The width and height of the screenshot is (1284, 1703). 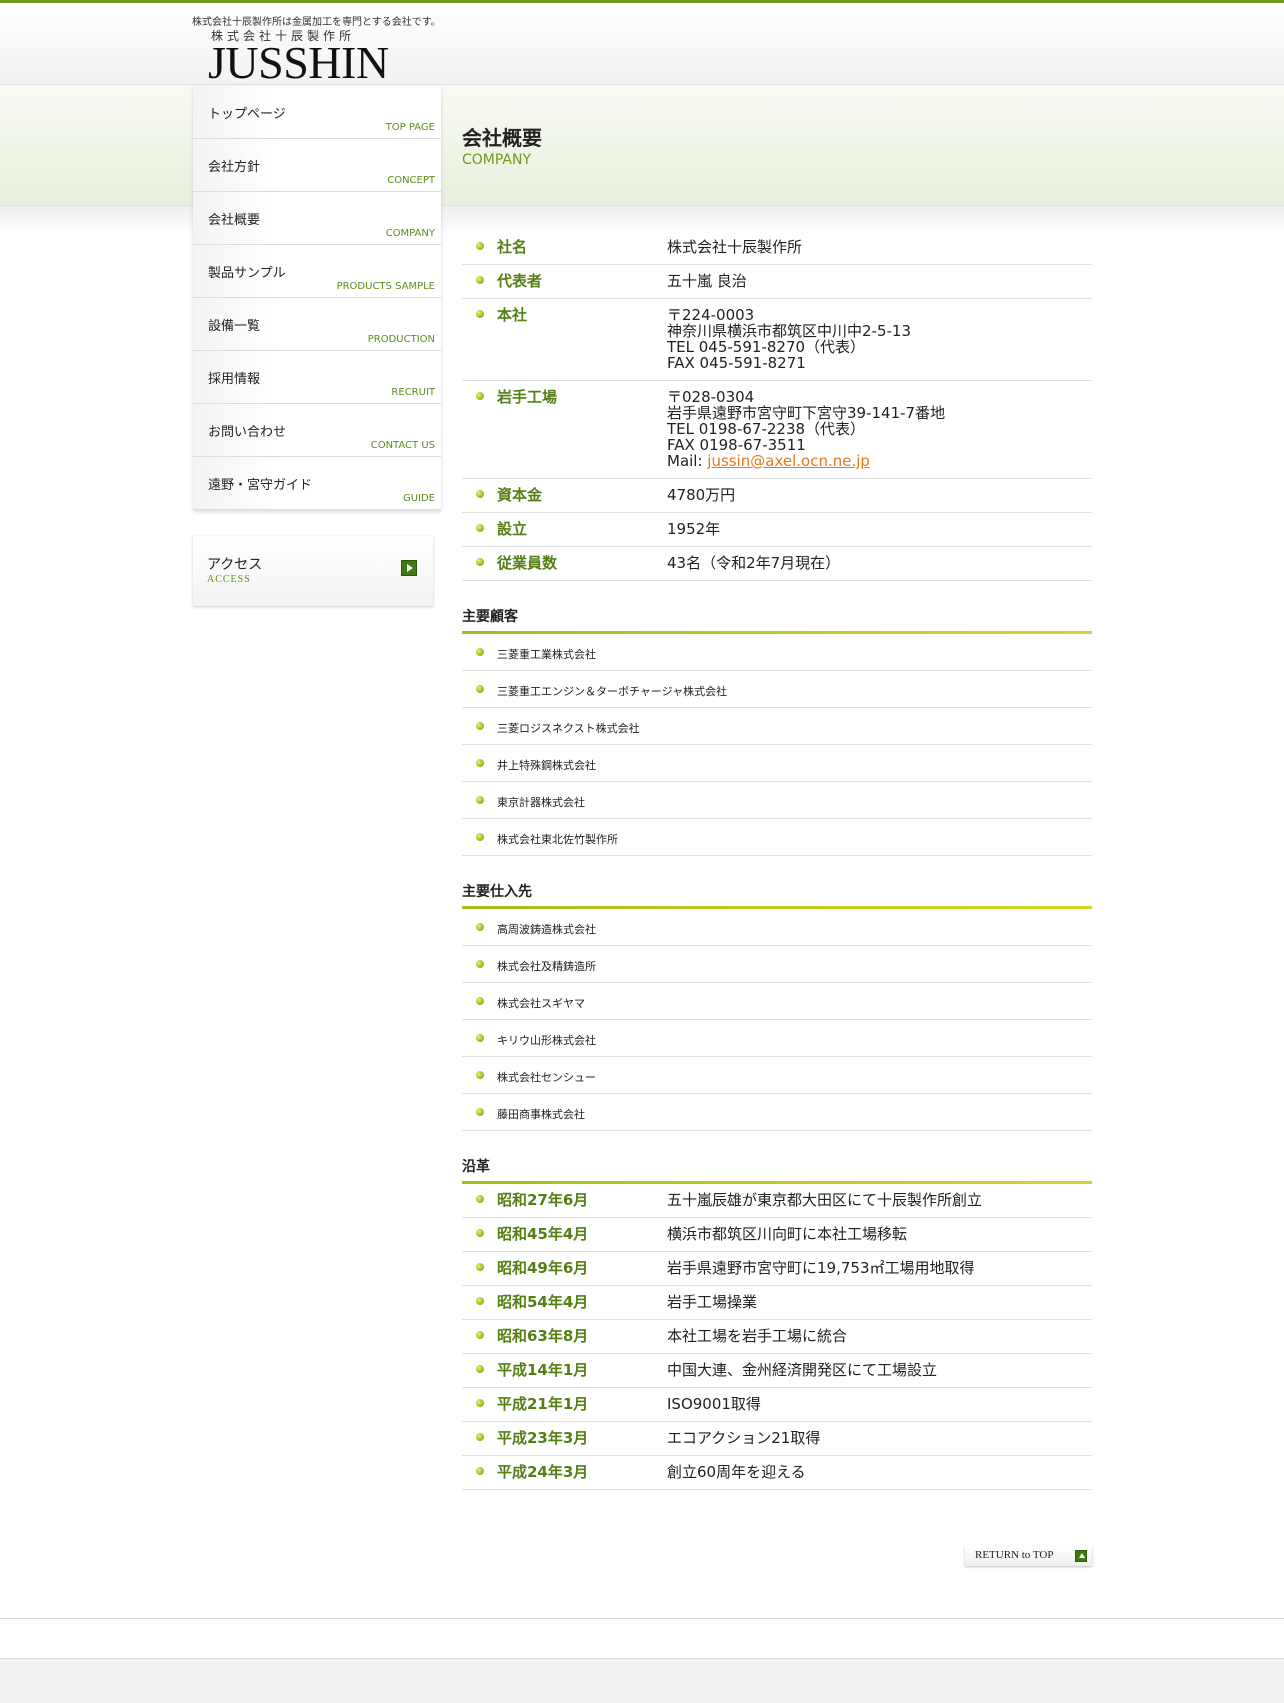 I want to click on info-label: 社名, so click(x=512, y=247).